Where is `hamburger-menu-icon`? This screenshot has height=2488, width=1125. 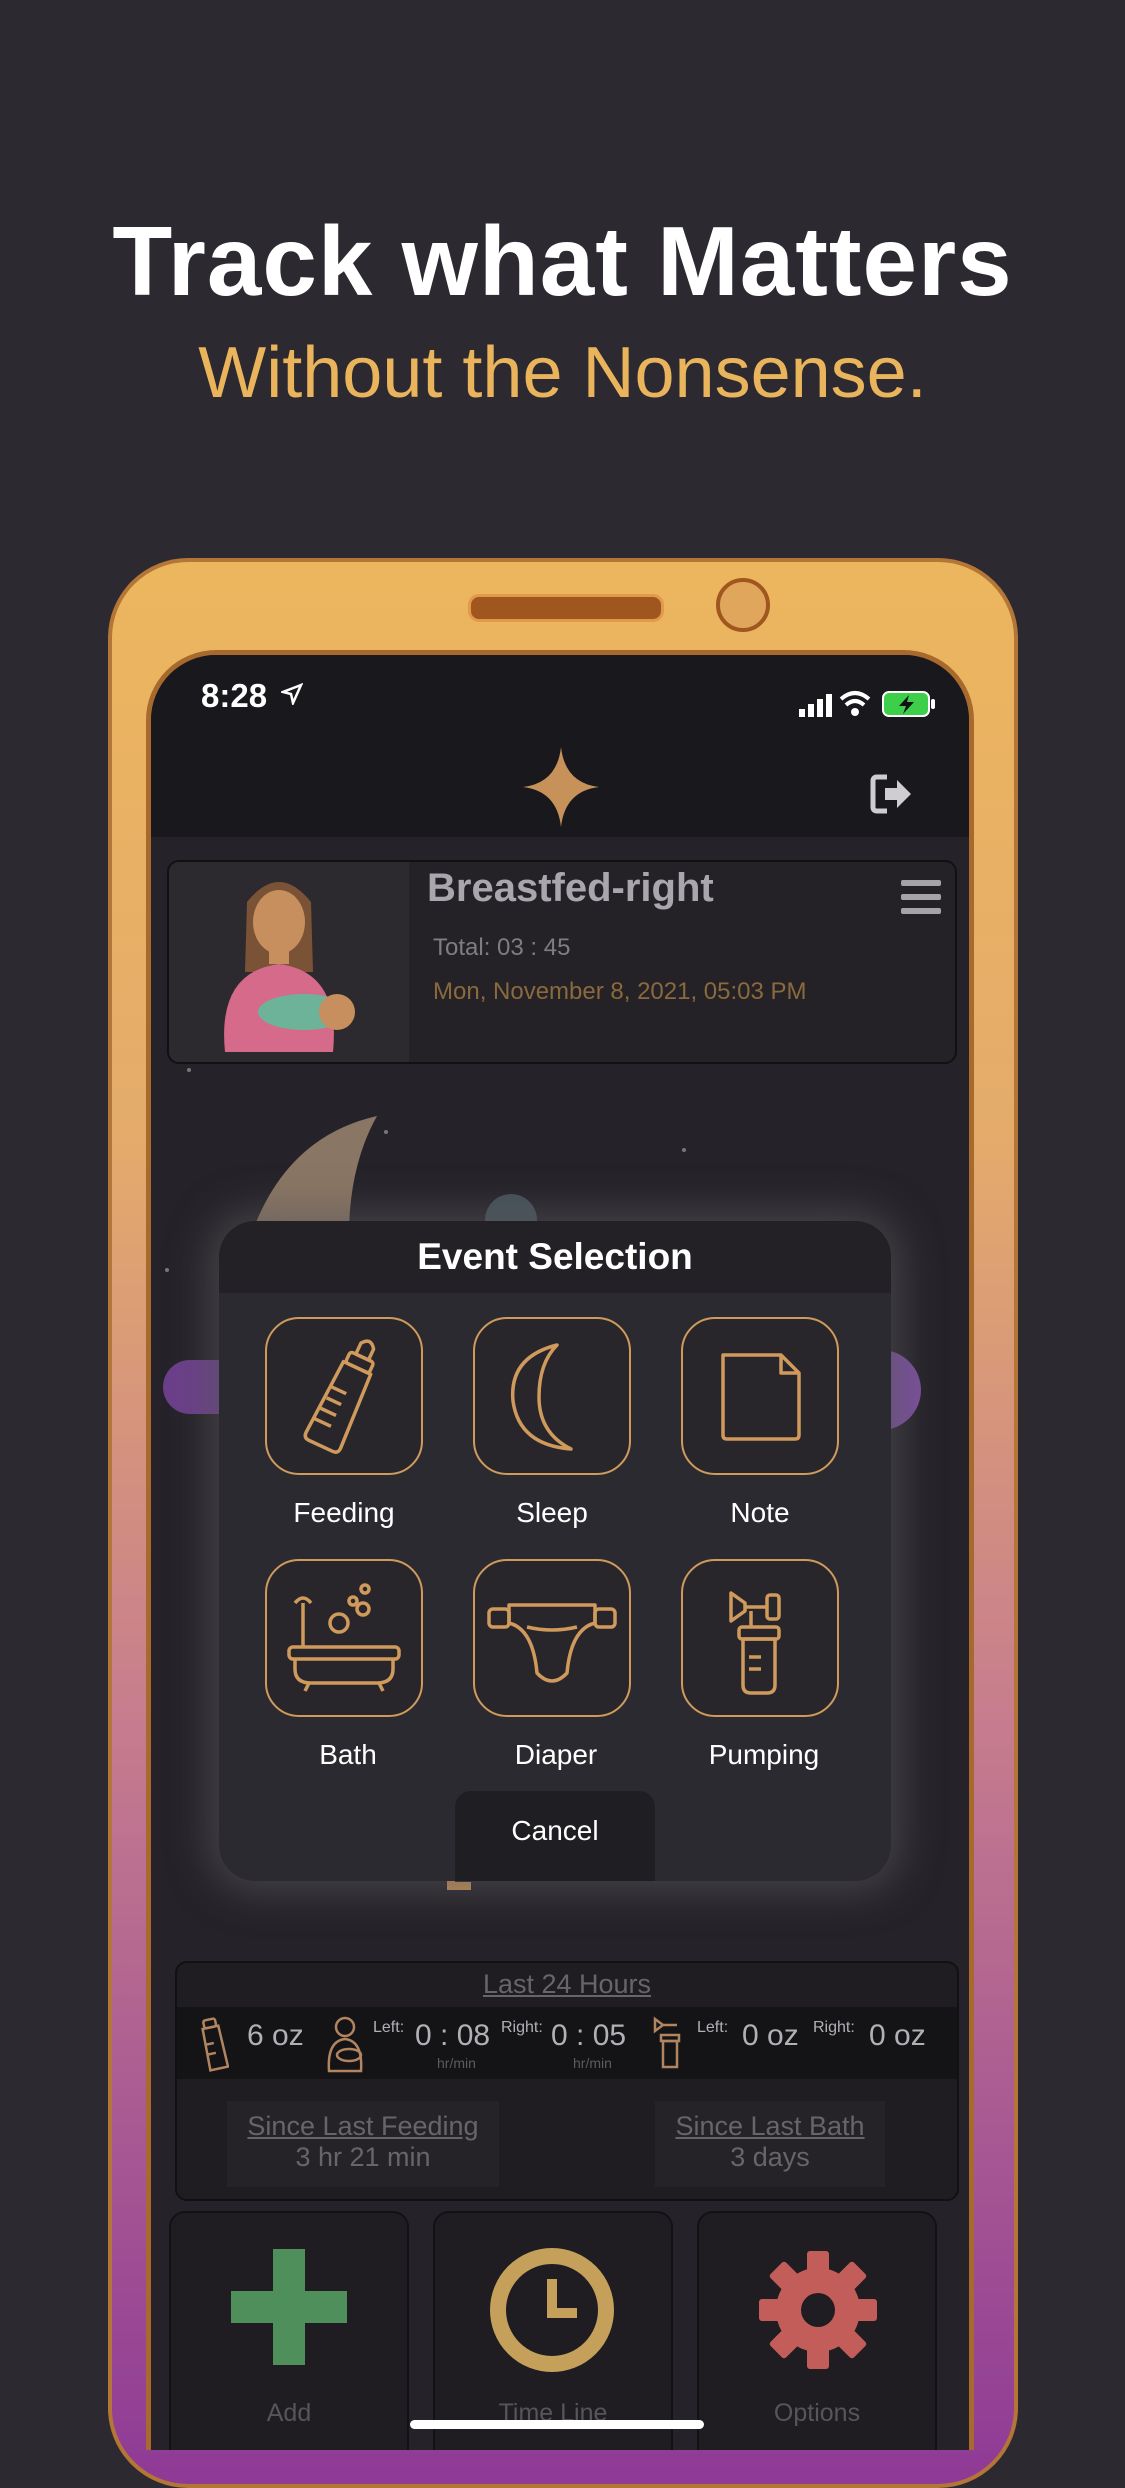 hamburger-menu-icon is located at coordinates (921, 901).